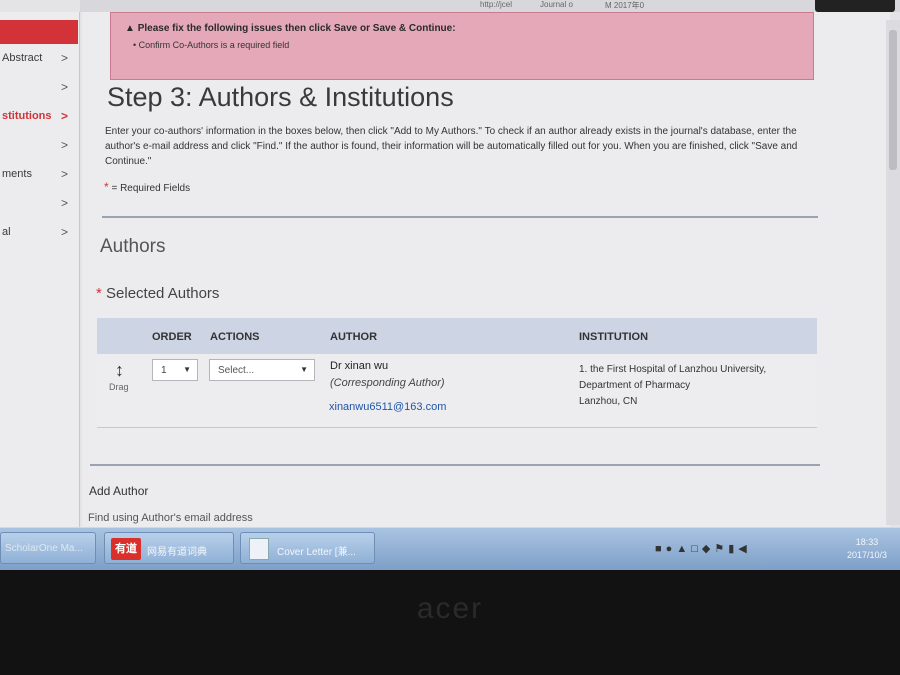 The height and width of the screenshot is (675, 900). Describe the element at coordinates (280, 97) in the screenshot. I see `page-title: Step 3: Authors & Institutions` at that location.